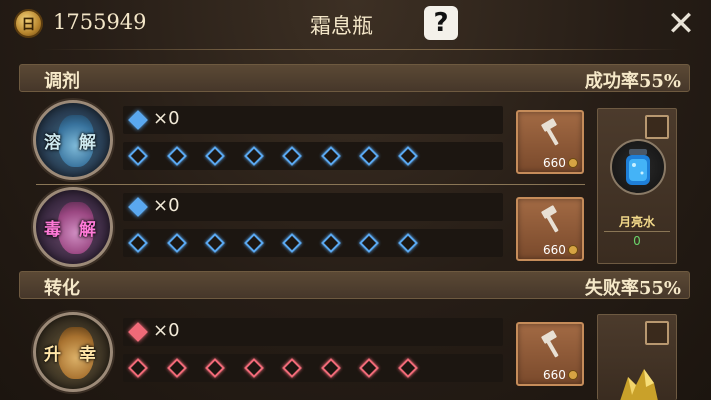  Describe the element at coordinates (341, 26) in the screenshot. I see `page-title: 霜息瓶` at that location.